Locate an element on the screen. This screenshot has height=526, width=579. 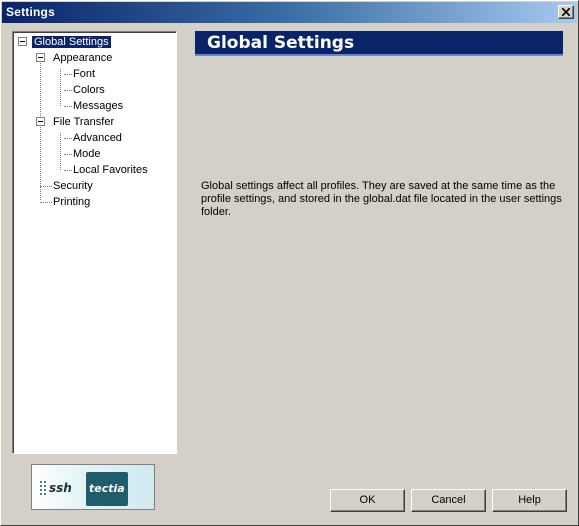
ssh-tectia-logo: ssh tectia is located at coordinates (93, 487).